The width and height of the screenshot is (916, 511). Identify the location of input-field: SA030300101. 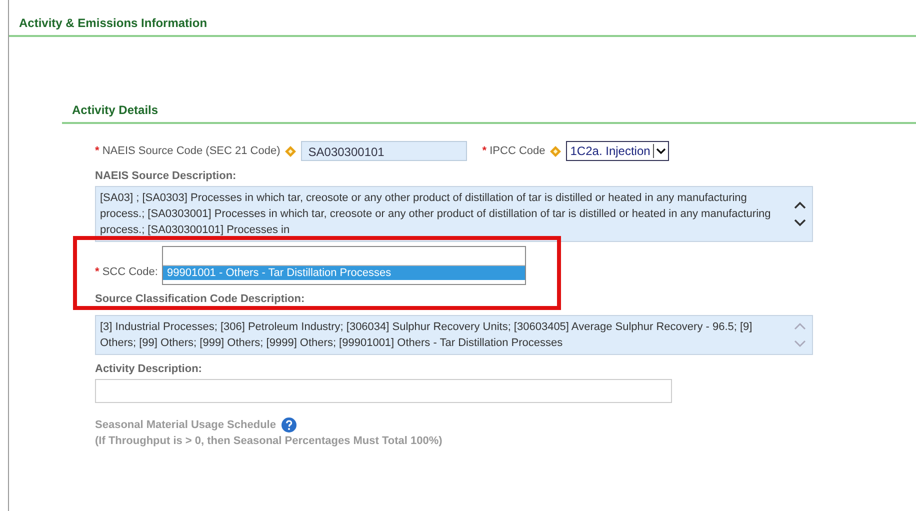
(384, 151).